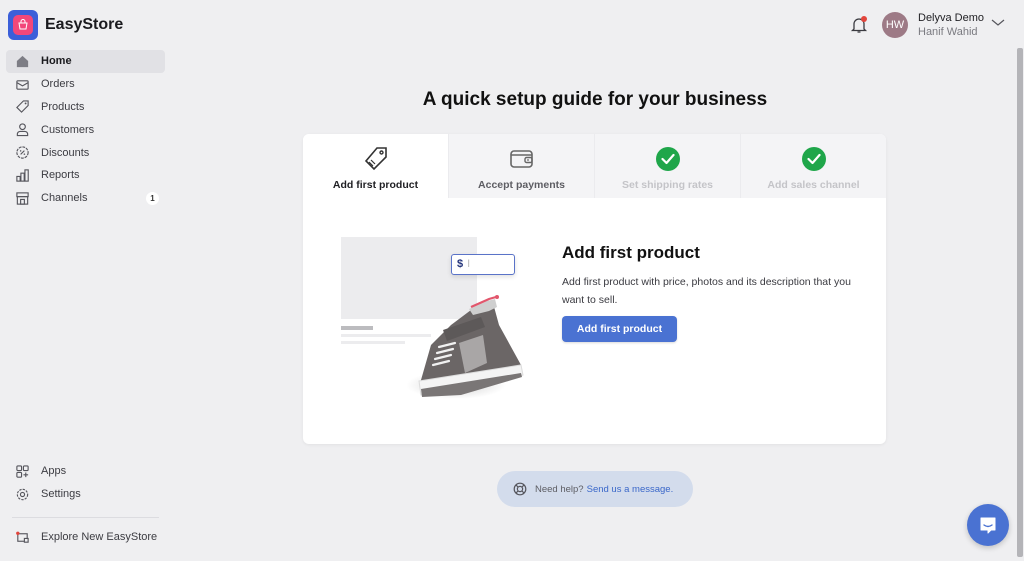  I want to click on gear-icon, so click(22, 494).